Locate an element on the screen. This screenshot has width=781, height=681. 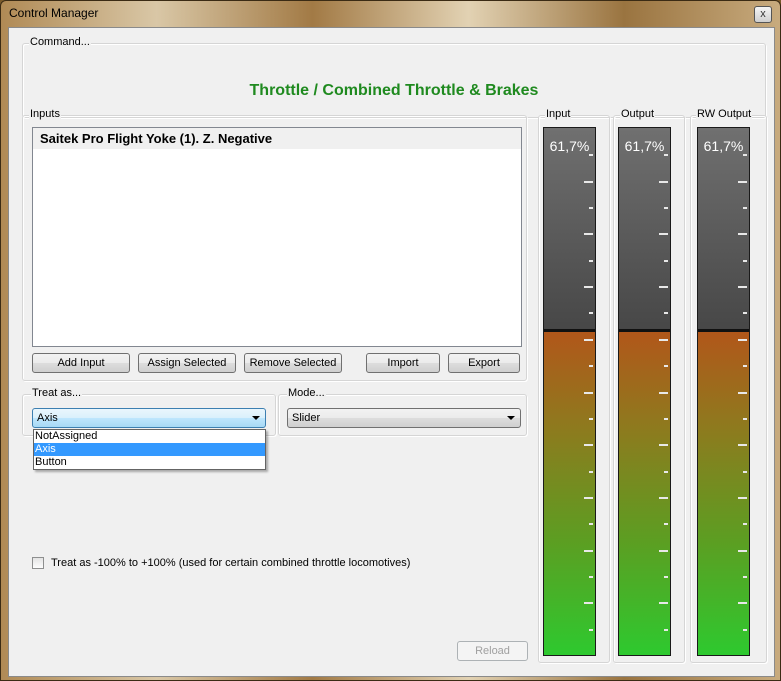
treat-as-select: Axis is located at coordinates (149, 418).